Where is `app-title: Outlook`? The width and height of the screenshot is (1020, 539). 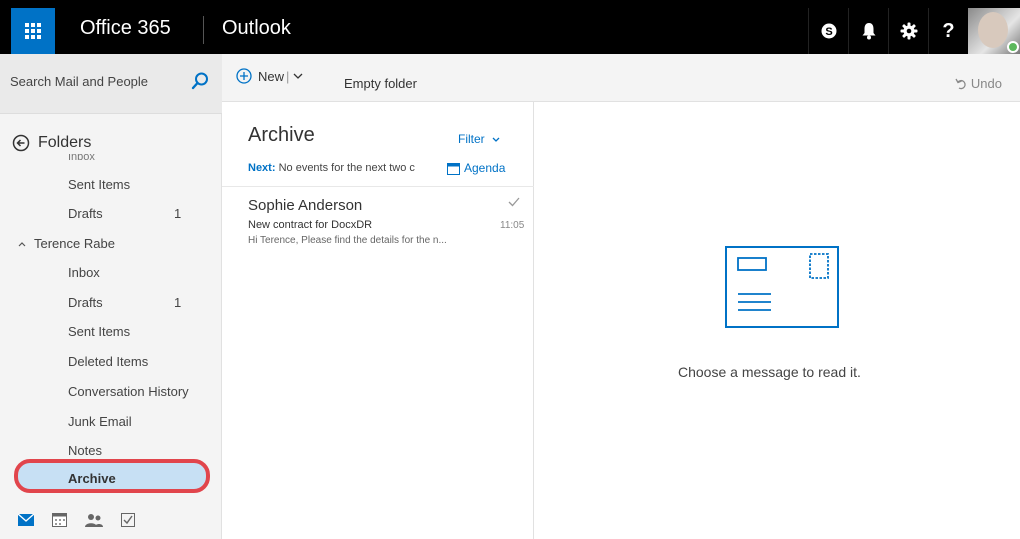
app-title: Outlook is located at coordinates (256, 28).